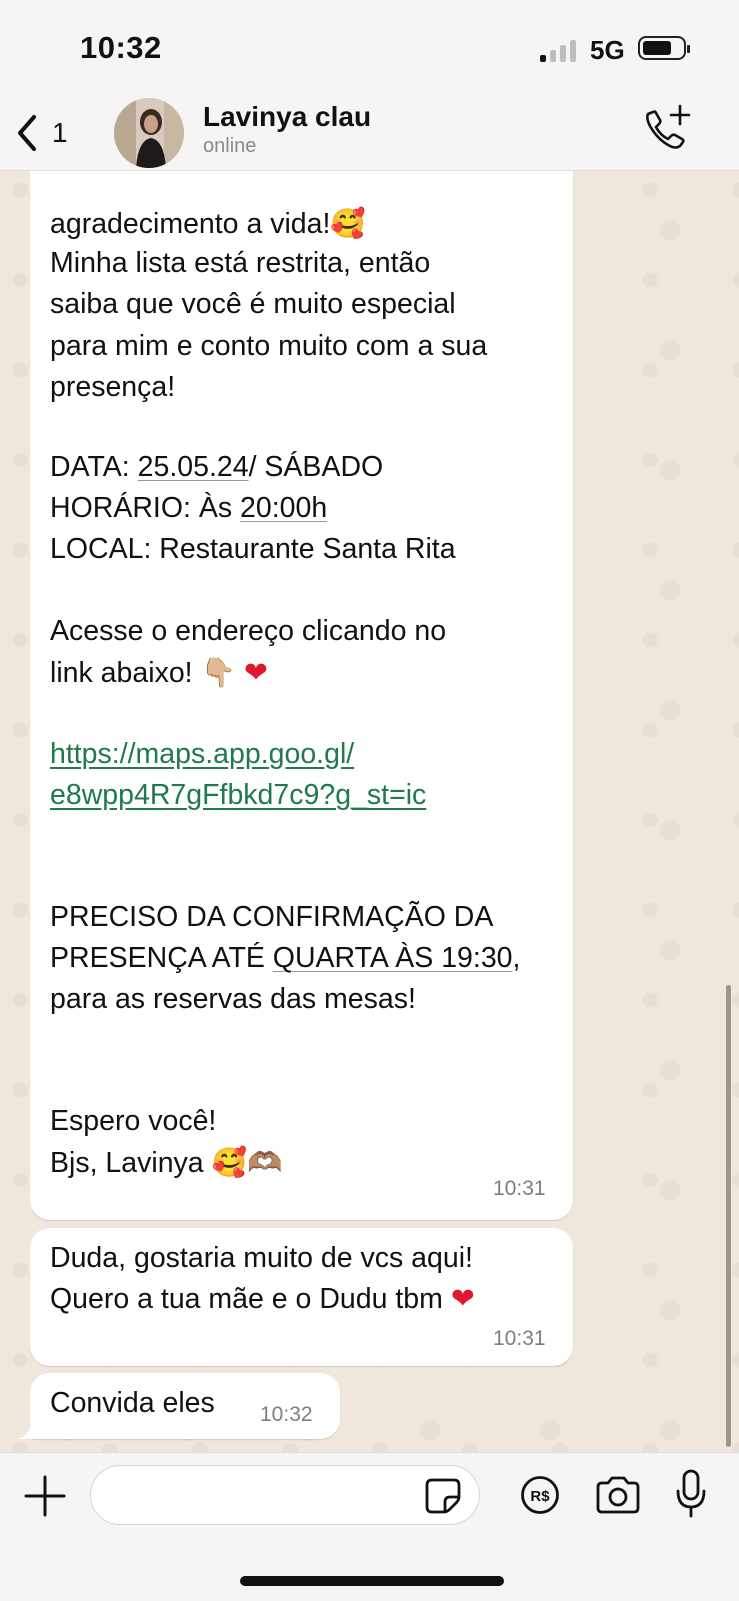 Image resolution: width=739 pixels, height=1601 pixels. I want to click on avatar-photo, so click(149, 133).